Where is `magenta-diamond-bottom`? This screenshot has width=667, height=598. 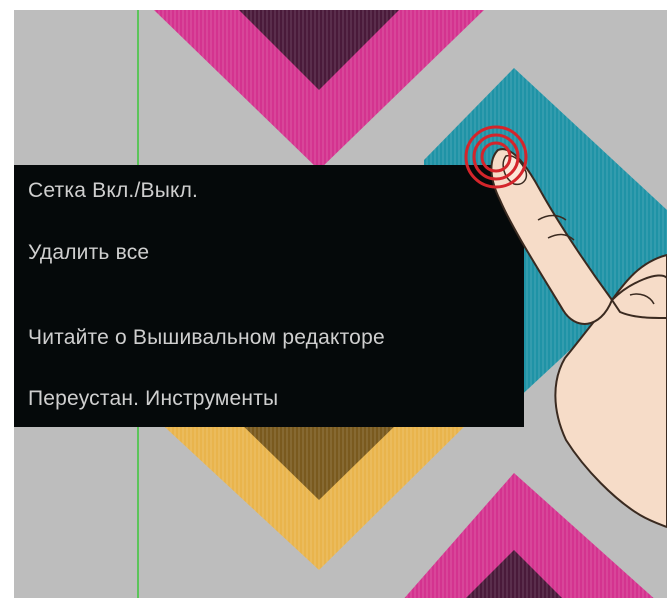 magenta-diamond-bottom is located at coordinates (530, 535).